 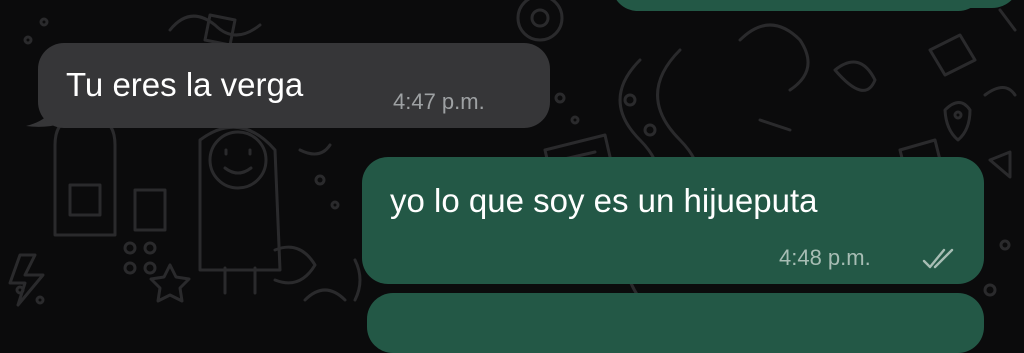 I want to click on message-text: yo lo que soy es un hijueputa, so click(x=604, y=200).